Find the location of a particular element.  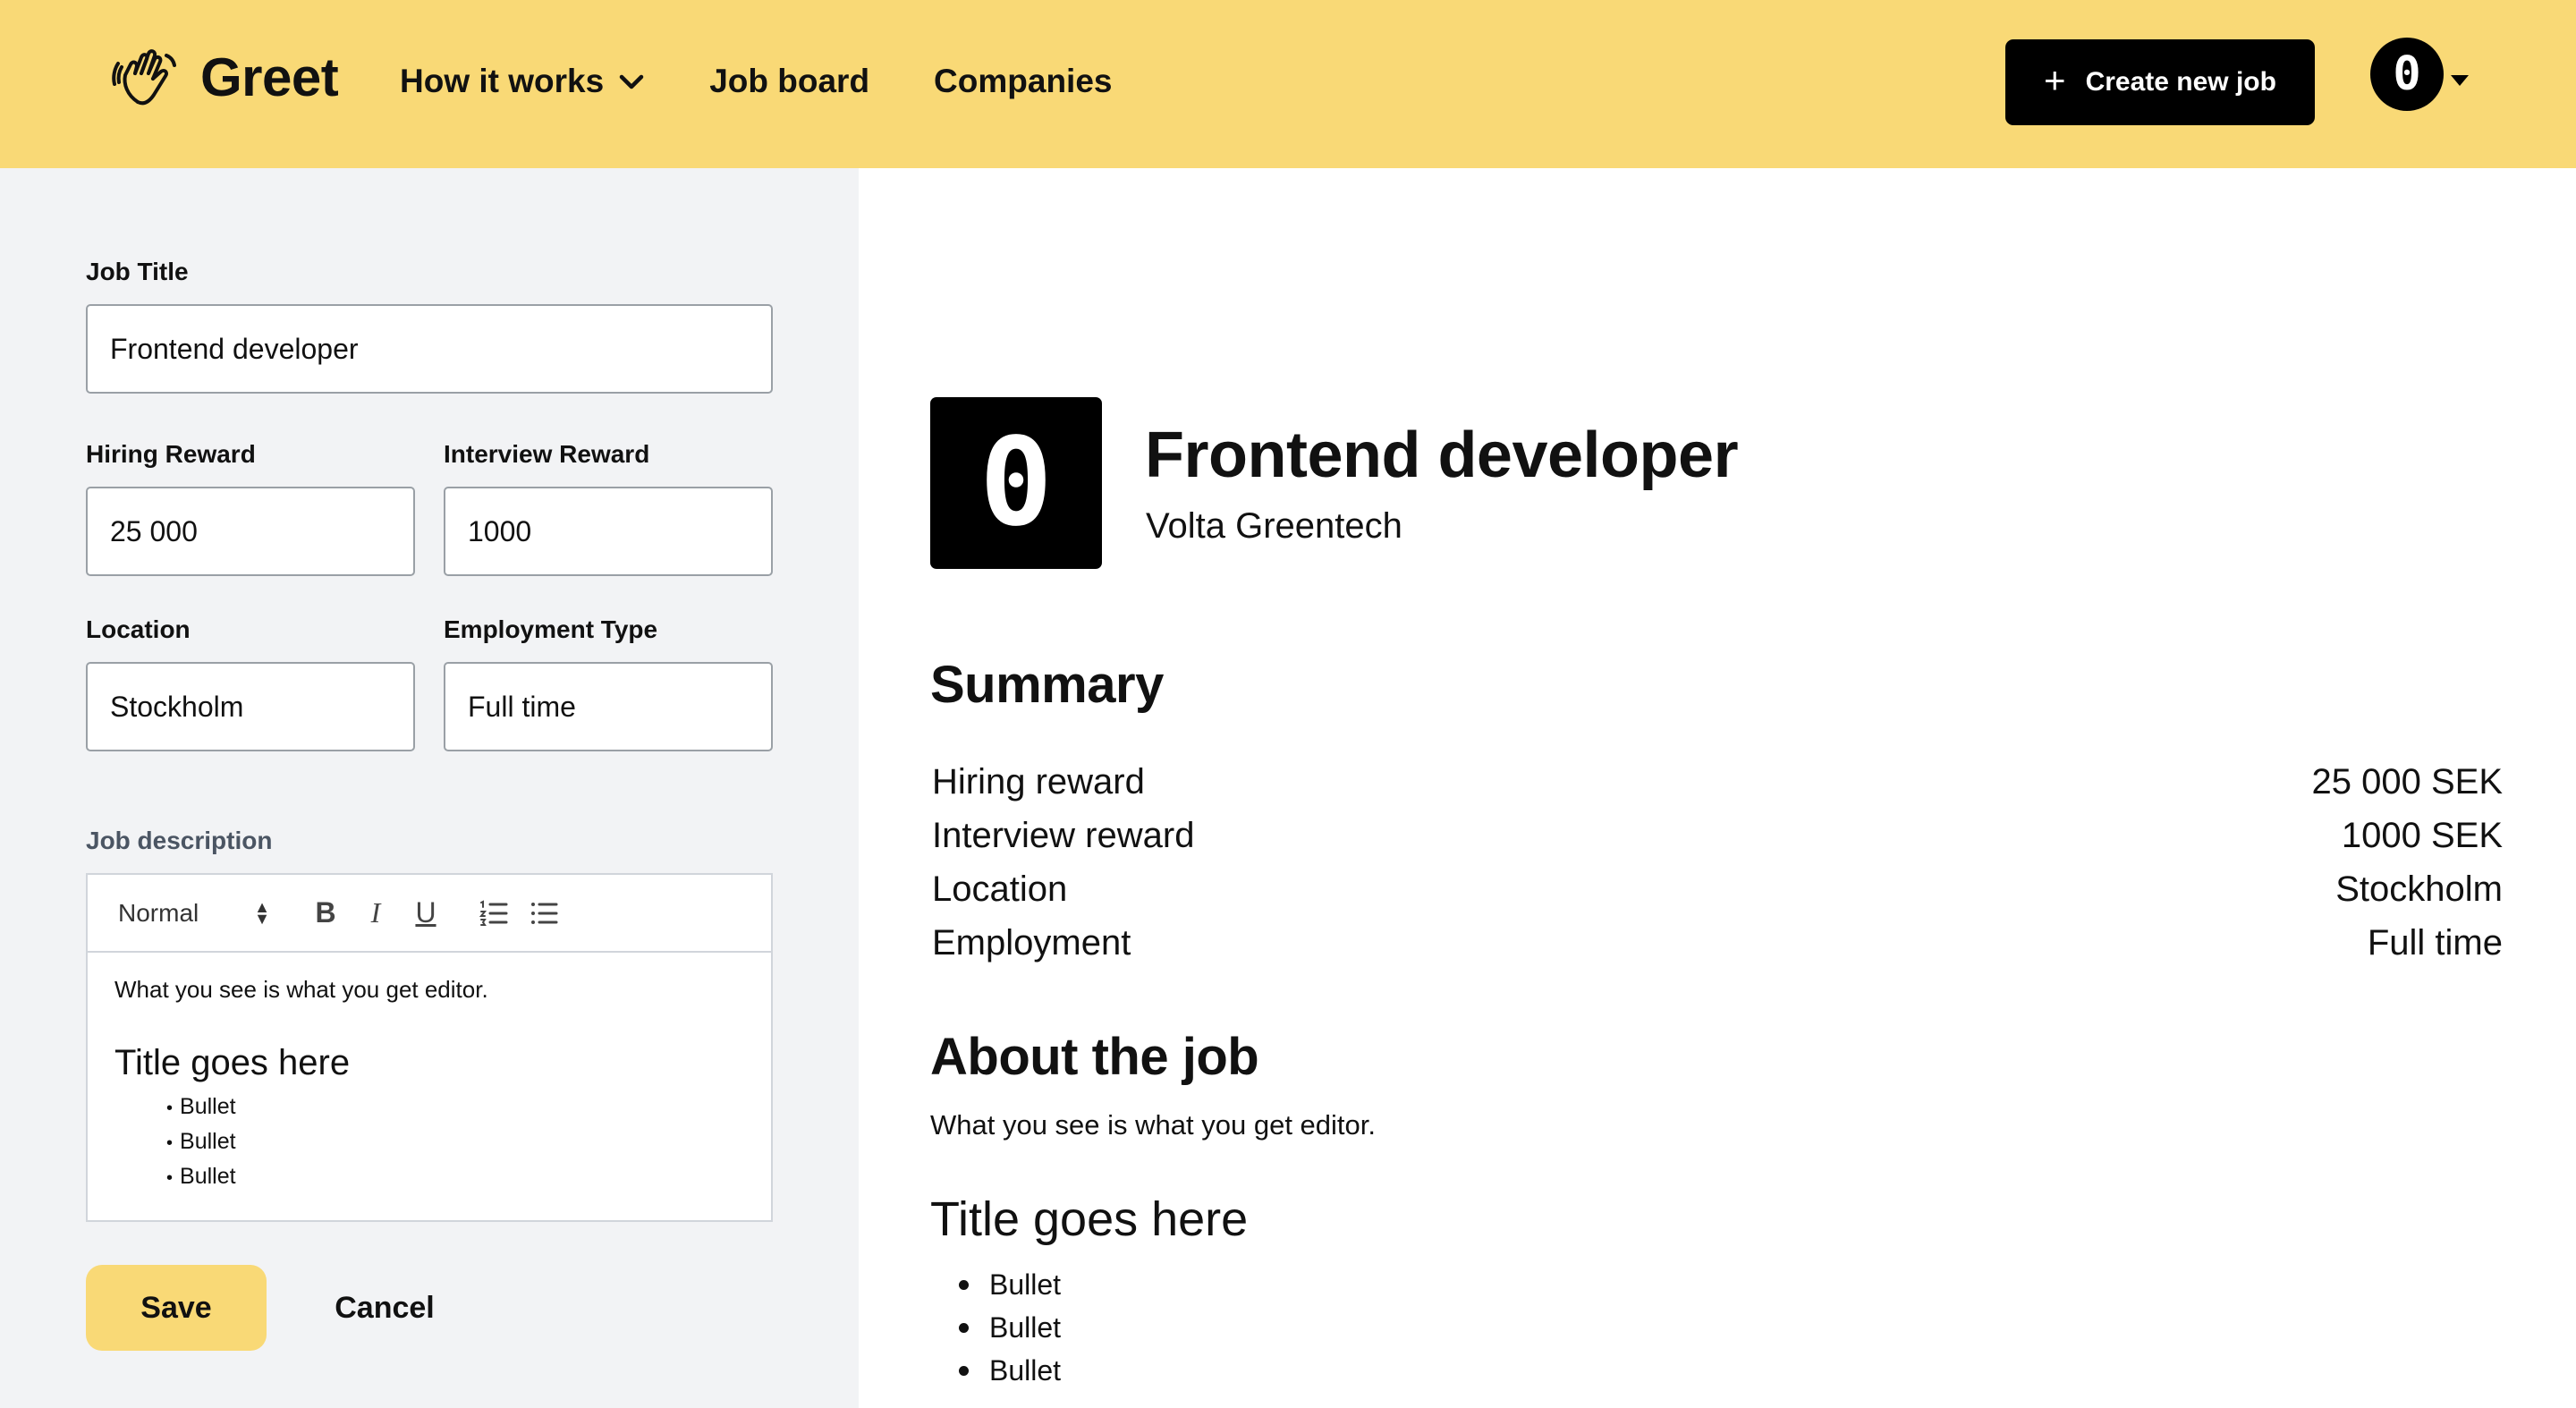

nav-how-it-works: How it works is located at coordinates (522, 82).